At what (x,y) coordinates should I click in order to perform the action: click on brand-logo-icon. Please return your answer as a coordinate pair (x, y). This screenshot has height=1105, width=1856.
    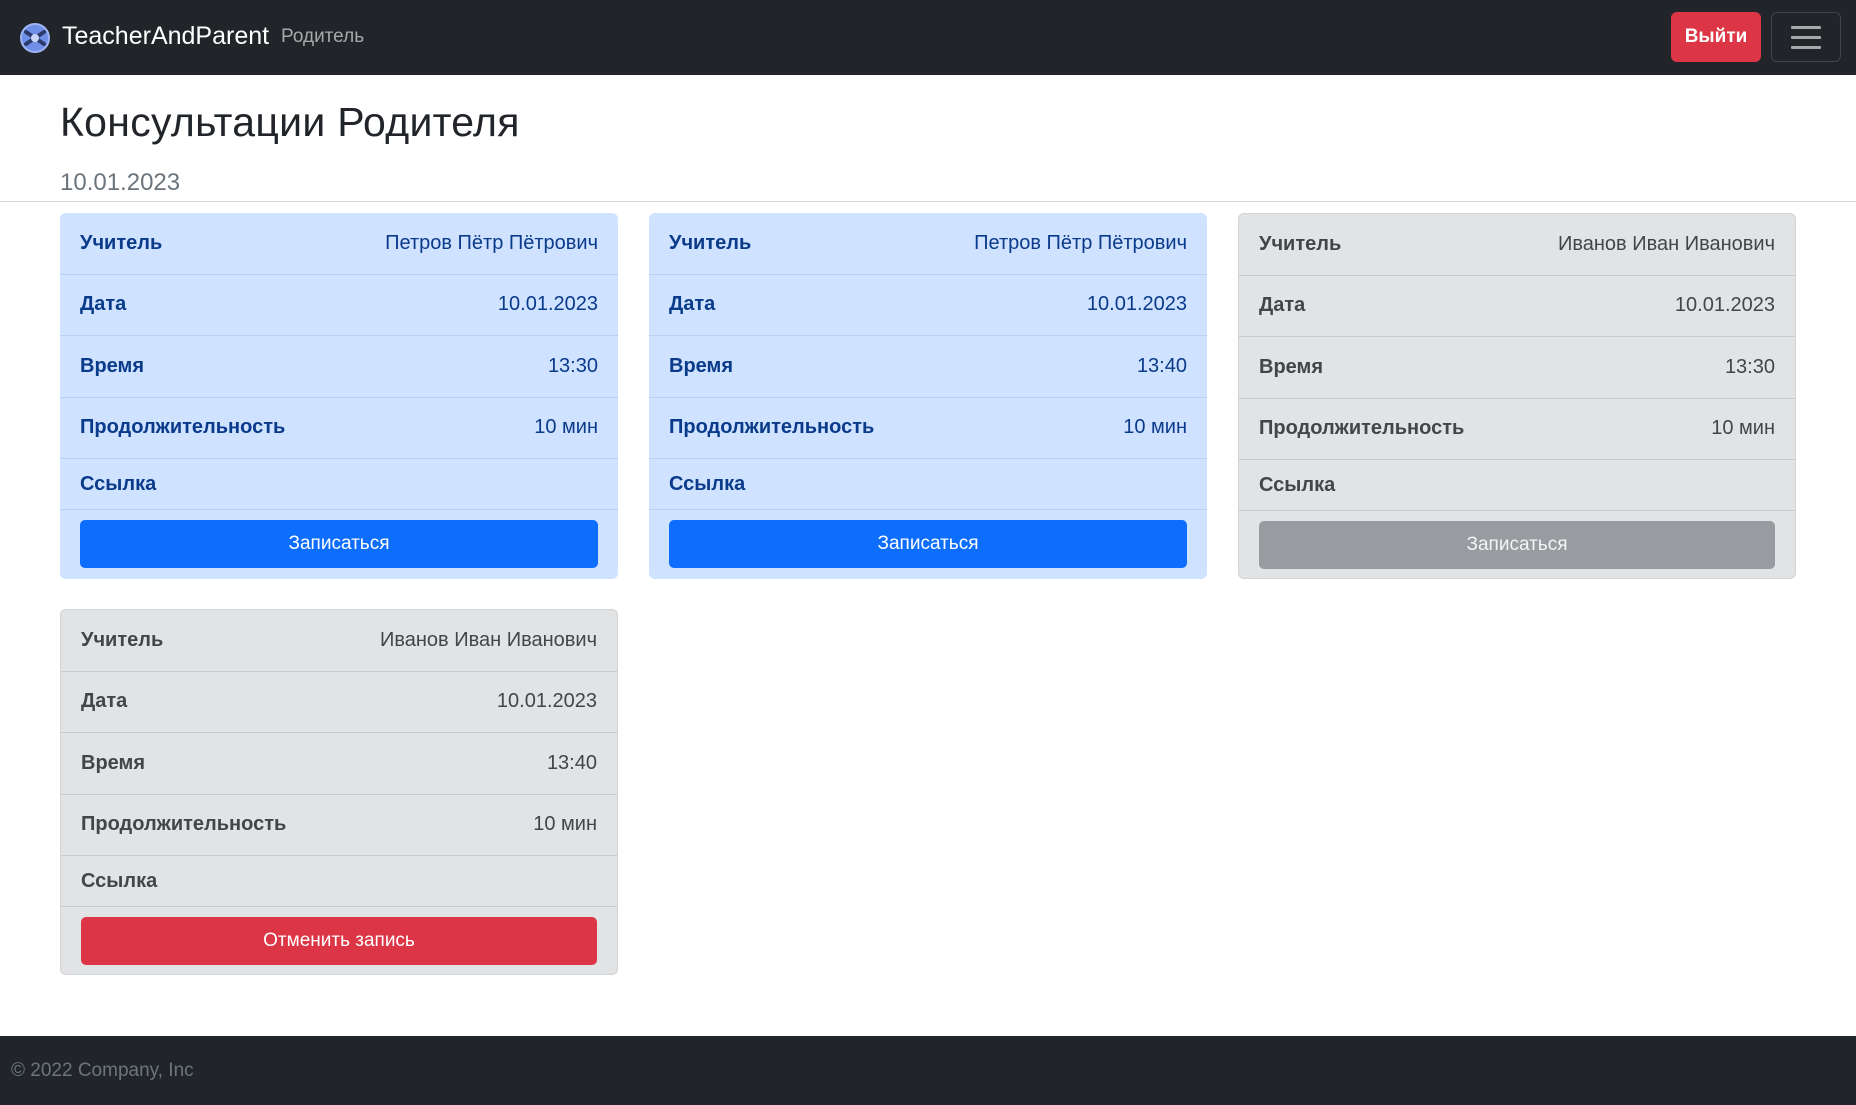
    Looking at the image, I should click on (35, 38).